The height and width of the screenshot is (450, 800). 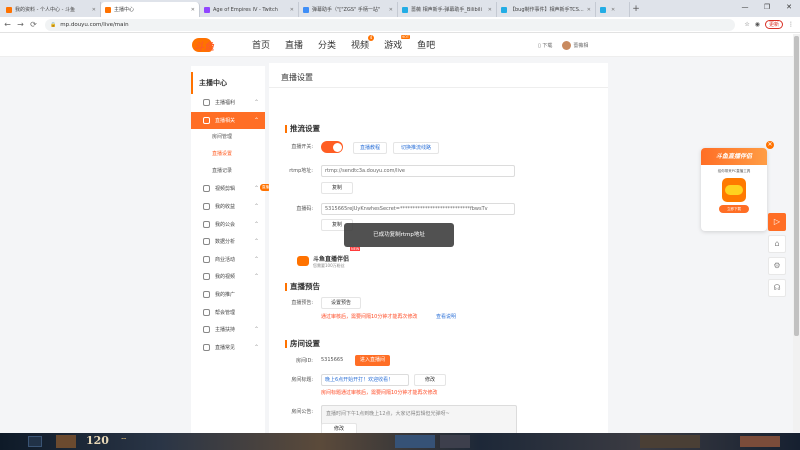 I want to click on rtmp-url-field: rtmp://sendtc3a.douyu.com/live, so click(x=418, y=171).